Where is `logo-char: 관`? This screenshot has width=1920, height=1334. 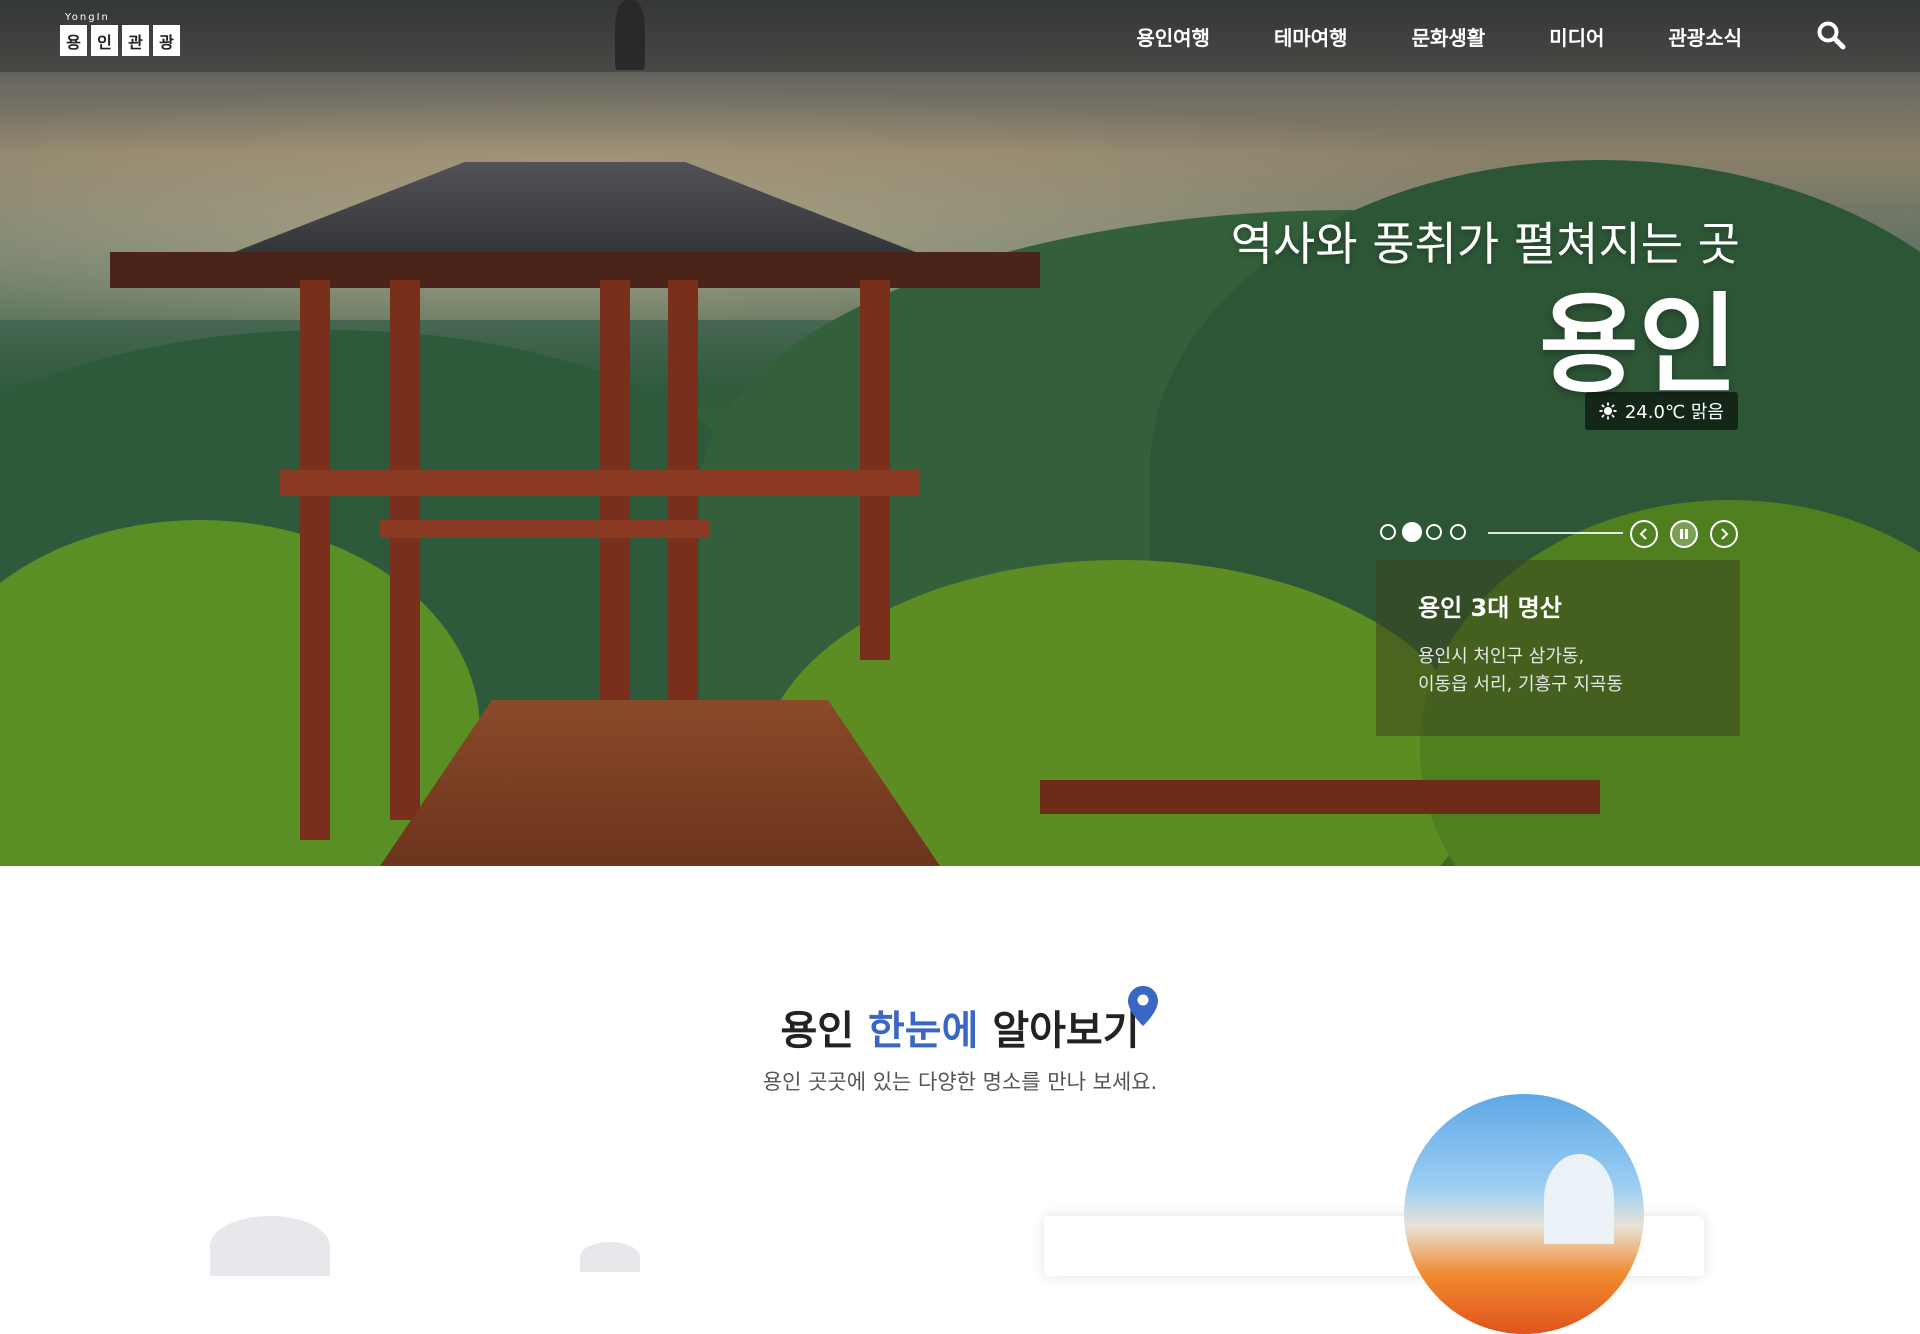
logo-char: 관 is located at coordinates (135, 40).